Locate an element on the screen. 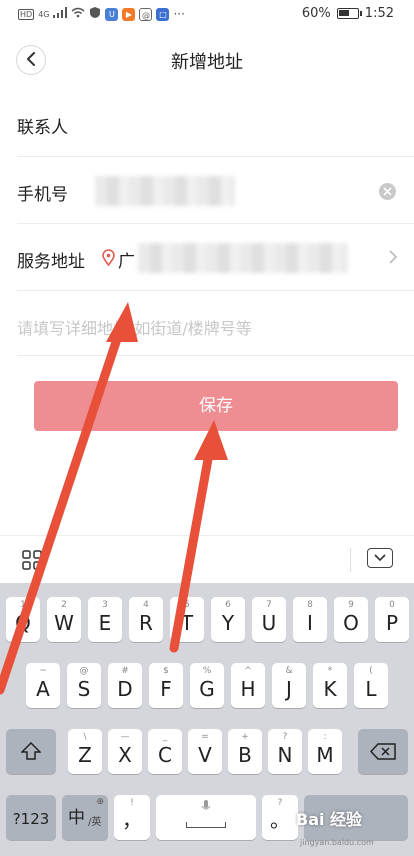  key-t: 5T is located at coordinates (187, 619).